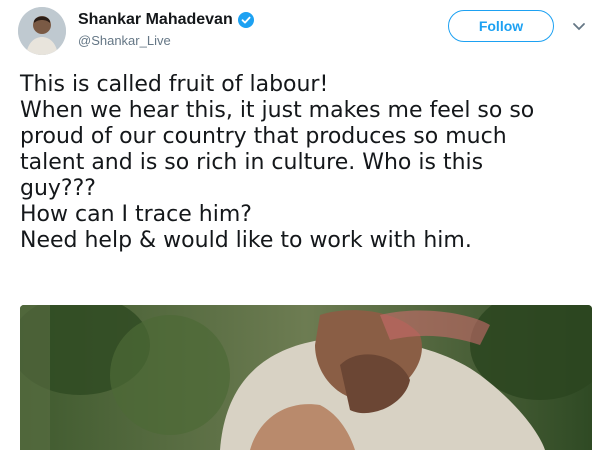 This screenshot has width=600, height=450. Describe the element at coordinates (58, 188) in the screenshot. I see `tweet-text-line: guy???` at that location.